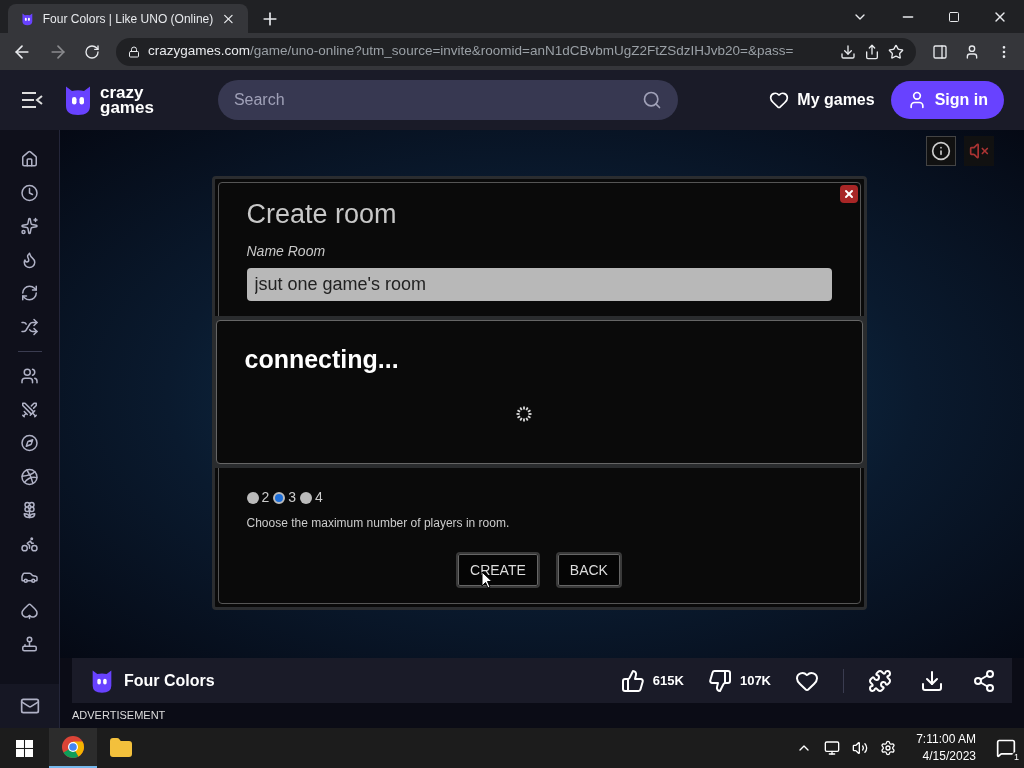 The image size is (1024, 768). Describe the element at coordinates (979, 151) in the screenshot. I see `mute-icon` at that location.